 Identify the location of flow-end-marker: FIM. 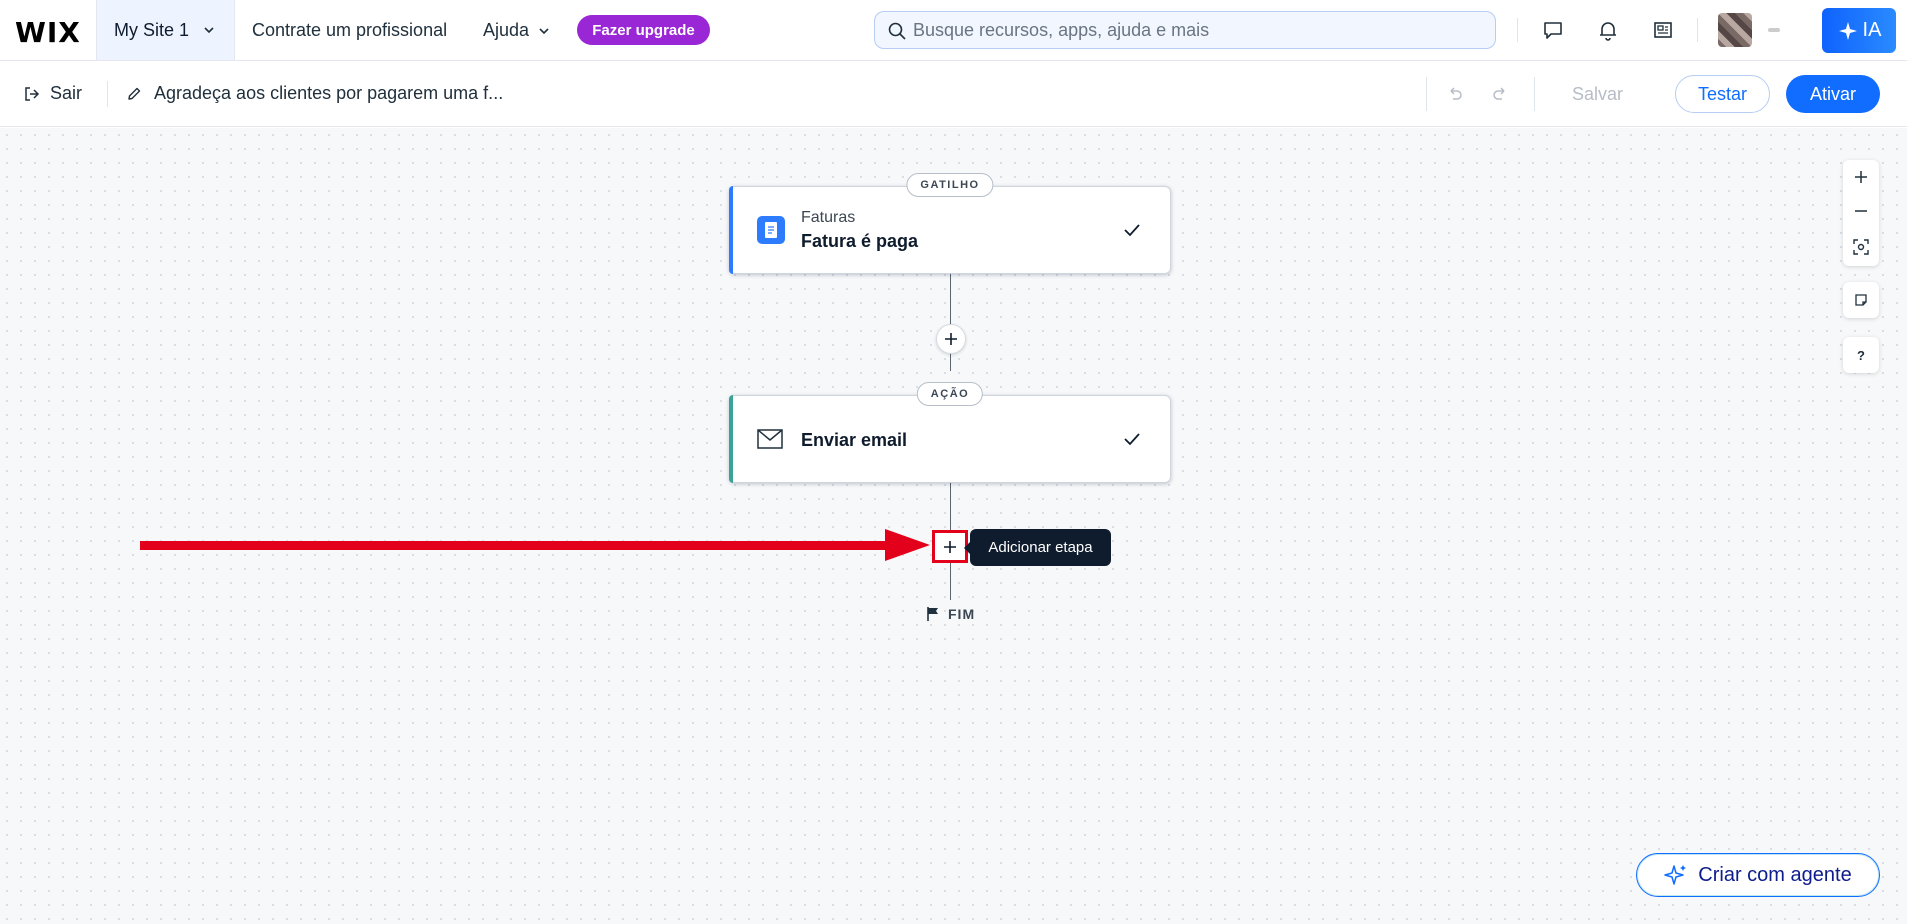
(950, 614).